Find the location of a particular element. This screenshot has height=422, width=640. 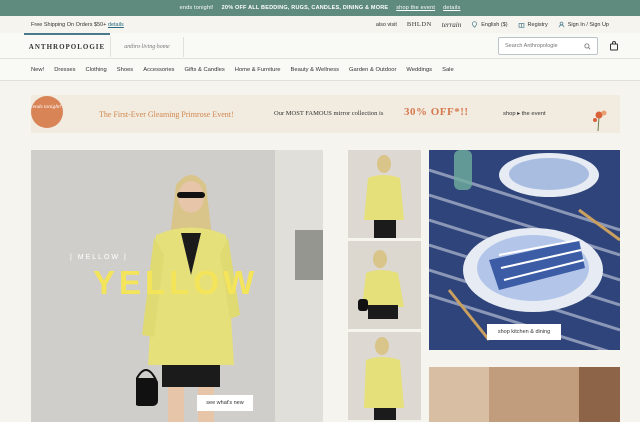

search-icon is located at coordinates (587, 46).